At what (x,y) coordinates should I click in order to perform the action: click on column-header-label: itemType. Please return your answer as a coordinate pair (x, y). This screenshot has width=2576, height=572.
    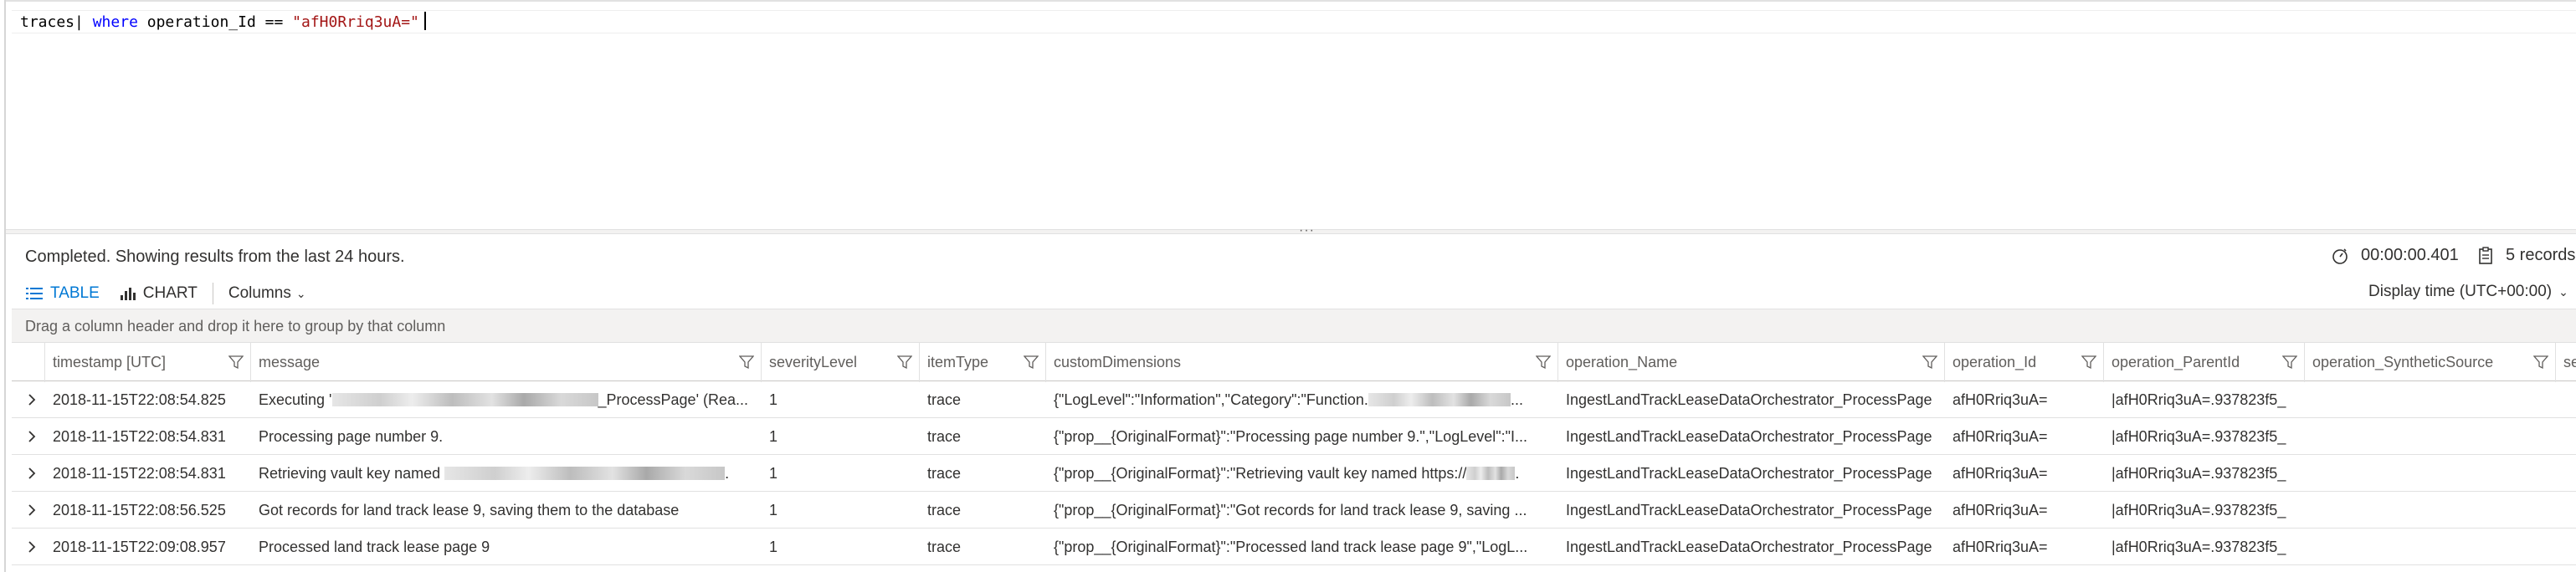
    Looking at the image, I should click on (958, 362).